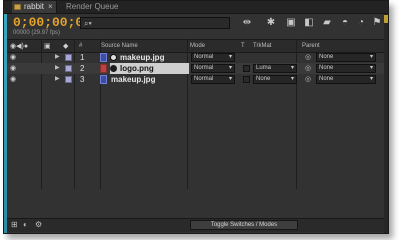 This screenshot has height=240, width=399. Describe the element at coordinates (88, 23) in the screenshot. I see `search-icon: ⌕▾` at that location.